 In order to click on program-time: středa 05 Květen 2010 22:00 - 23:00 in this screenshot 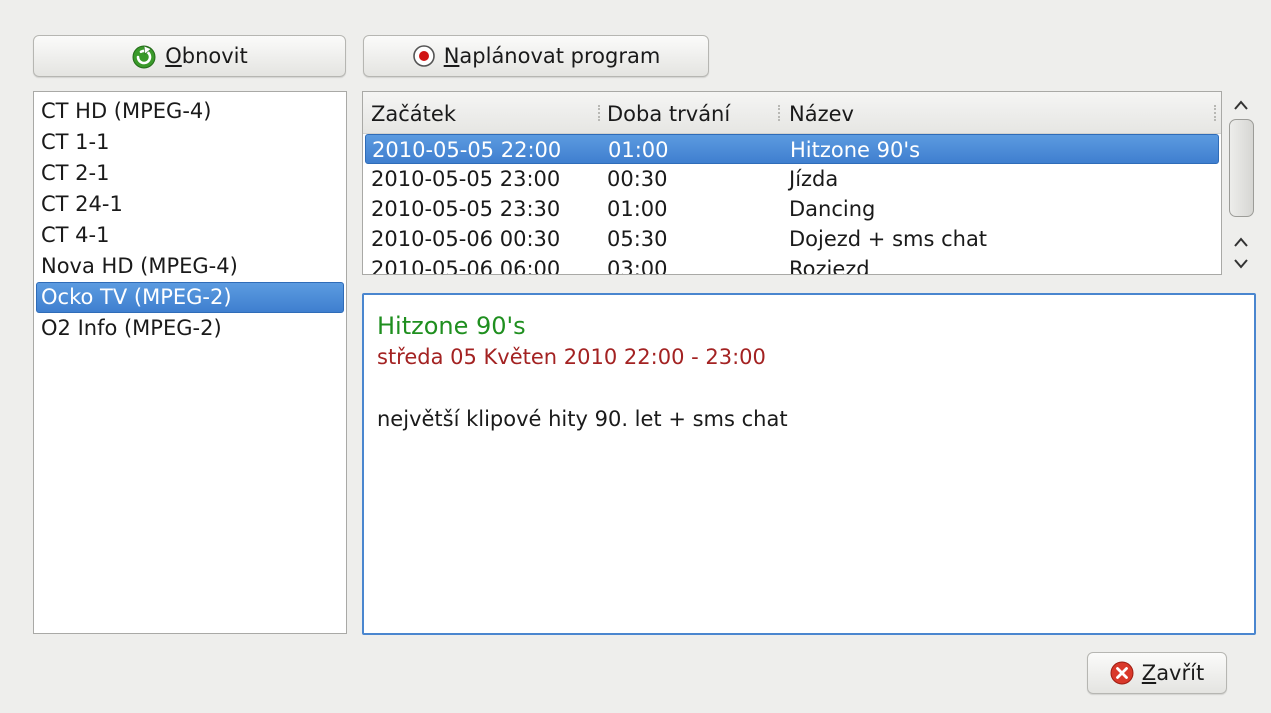, I will do `click(571, 357)`.